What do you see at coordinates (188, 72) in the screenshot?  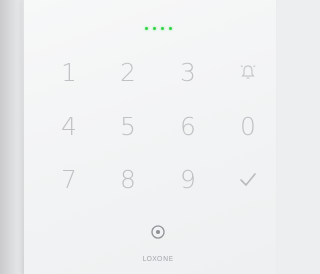 I see `key-3: 3` at bounding box center [188, 72].